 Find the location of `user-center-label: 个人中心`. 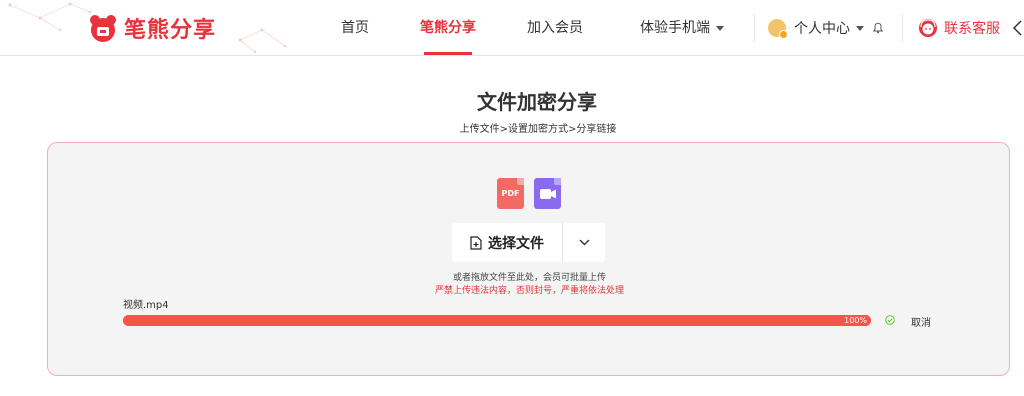

user-center-label: 个人中心 is located at coordinates (822, 29).